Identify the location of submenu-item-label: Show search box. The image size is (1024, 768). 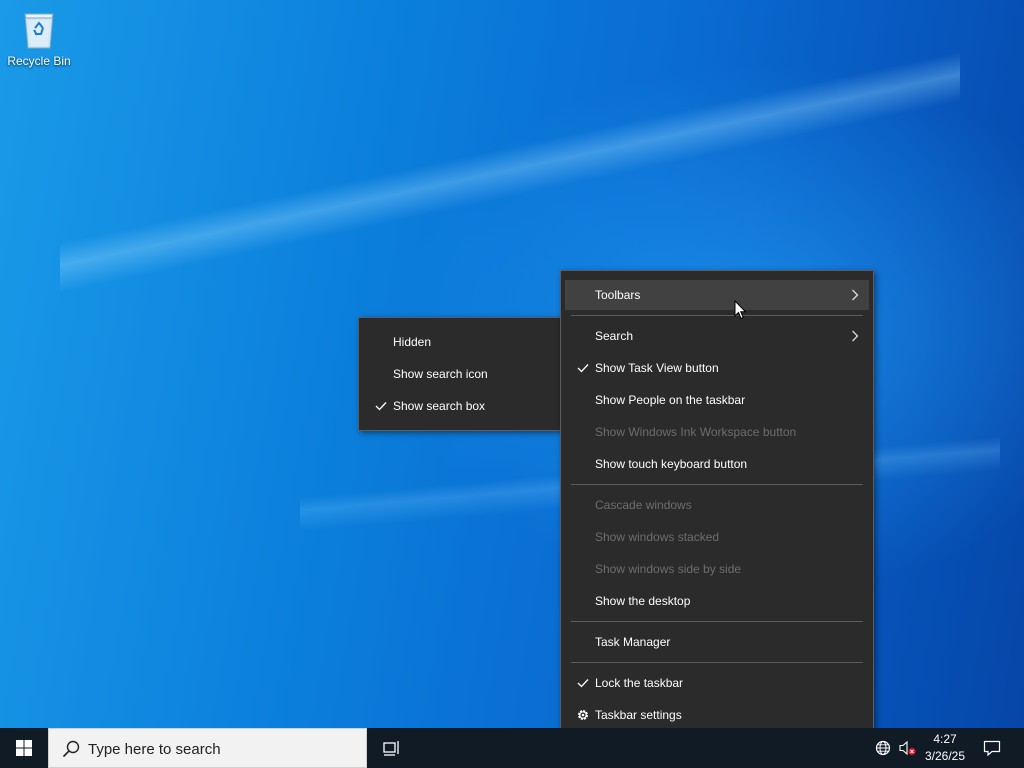
(439, 406).